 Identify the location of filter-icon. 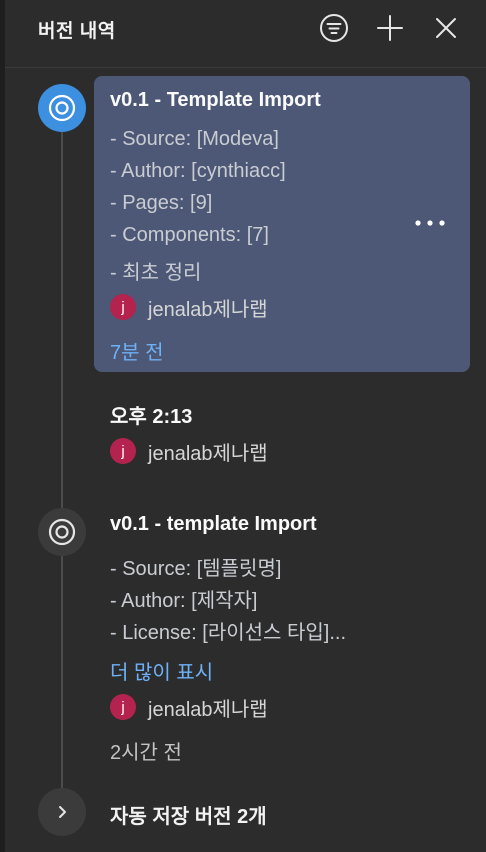
(334, 28).